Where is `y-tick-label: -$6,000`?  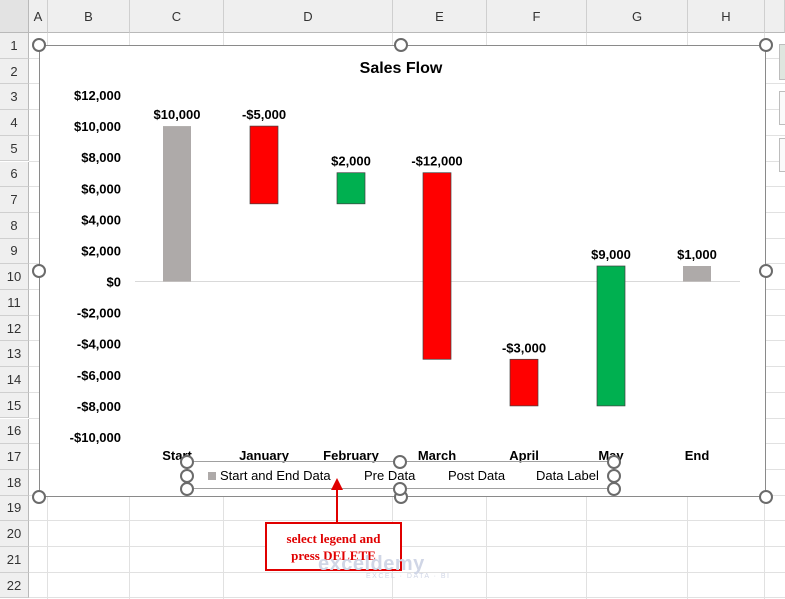 y-tick-label: -$6,000 is located at coordinates (99, 375).